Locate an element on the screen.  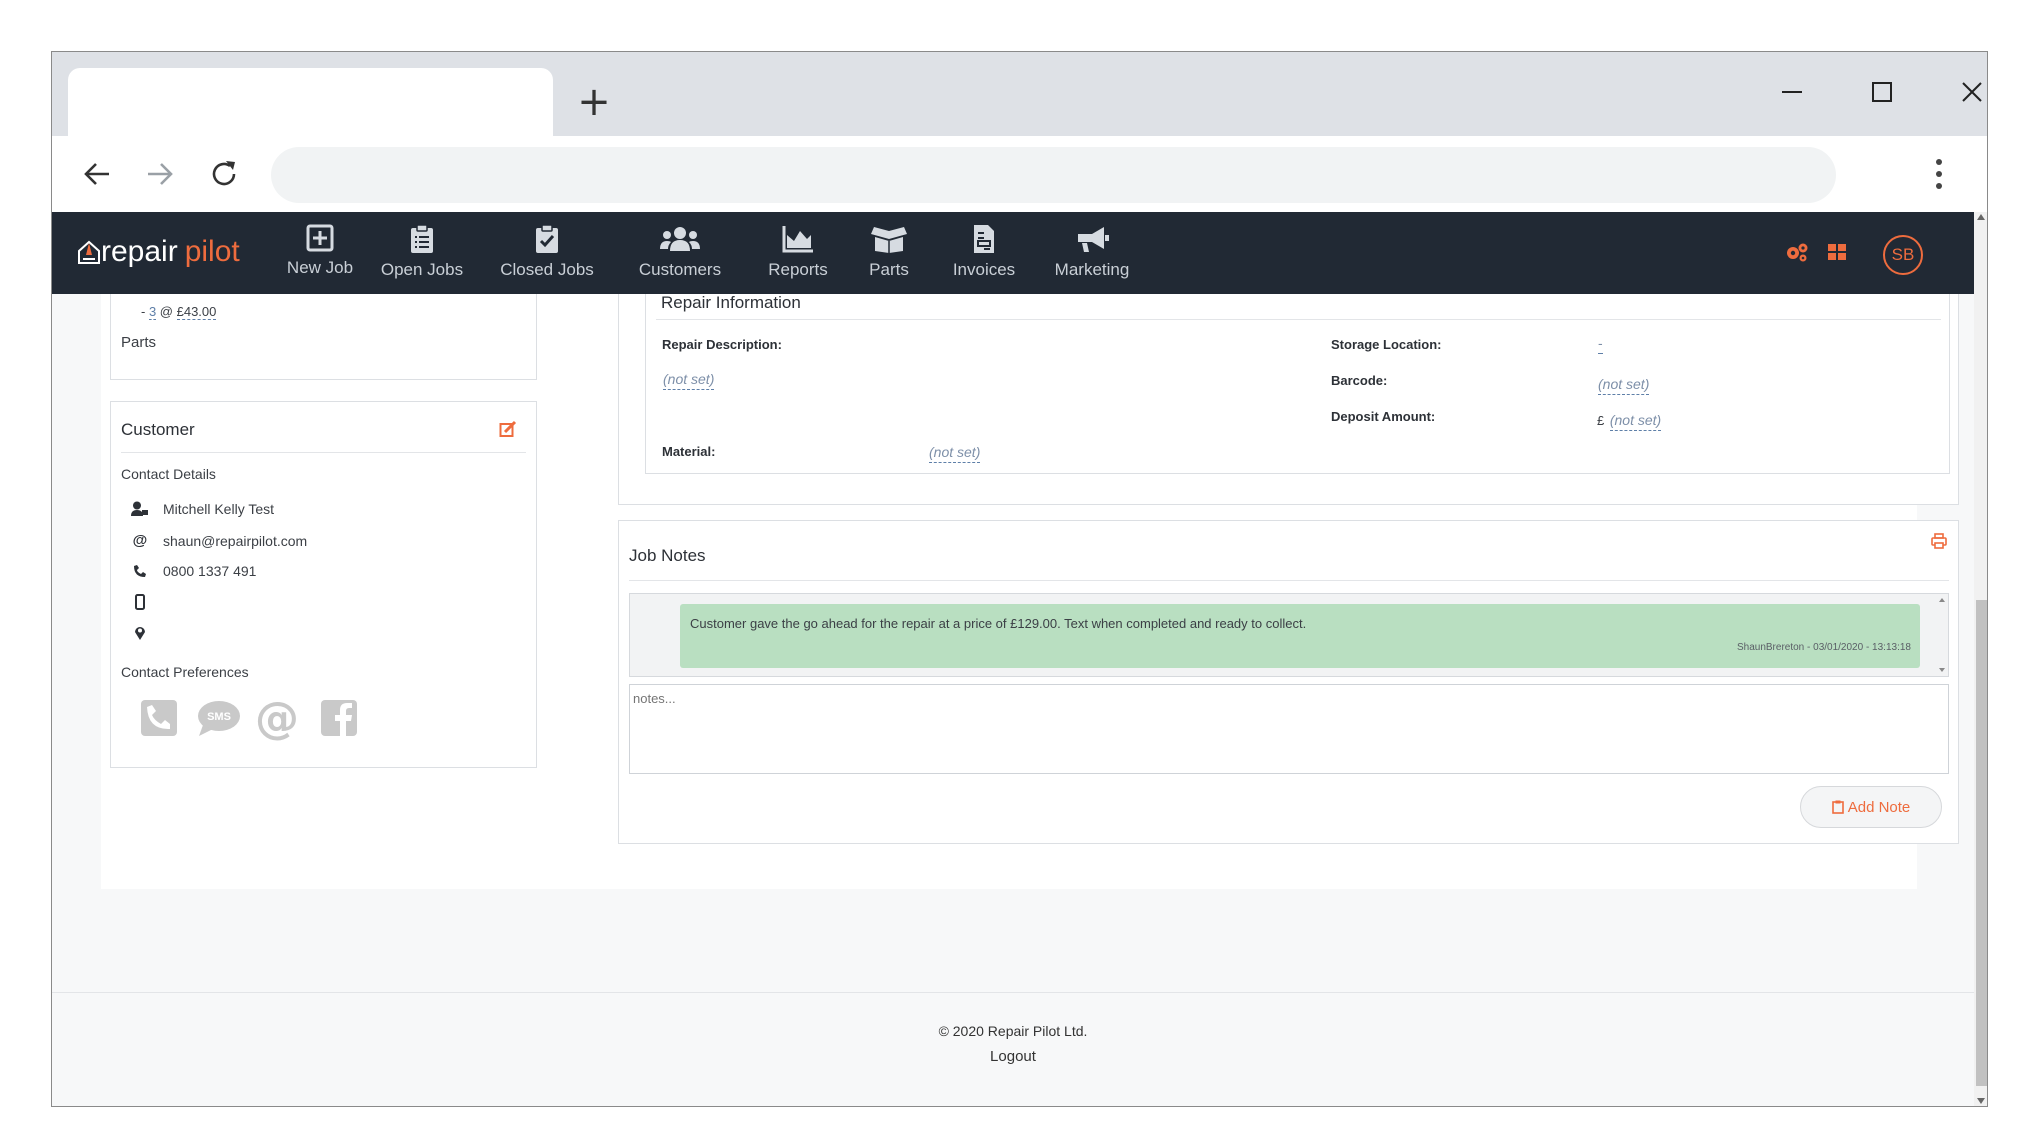
add-note-label: Add Note is located at coordinates (1879, 807).